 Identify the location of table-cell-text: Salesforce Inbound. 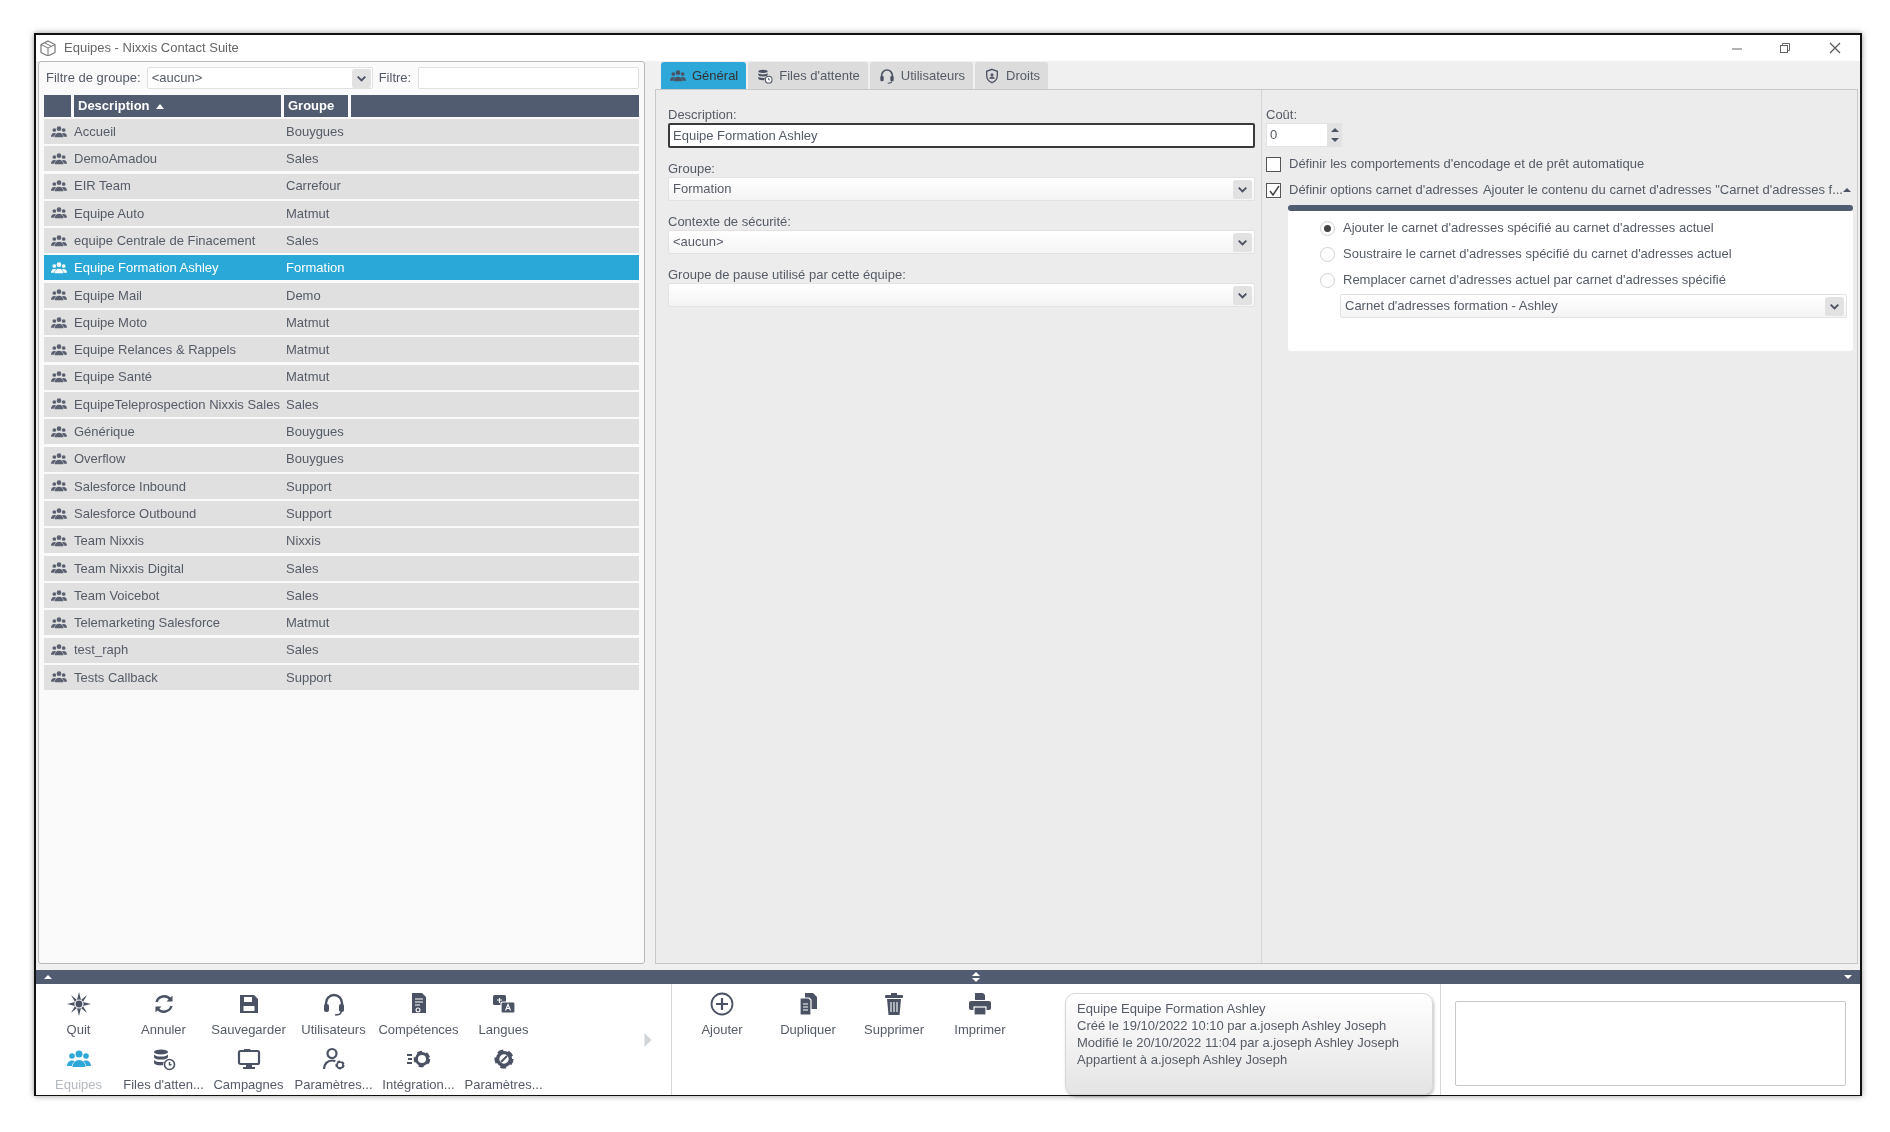
(131, 486).